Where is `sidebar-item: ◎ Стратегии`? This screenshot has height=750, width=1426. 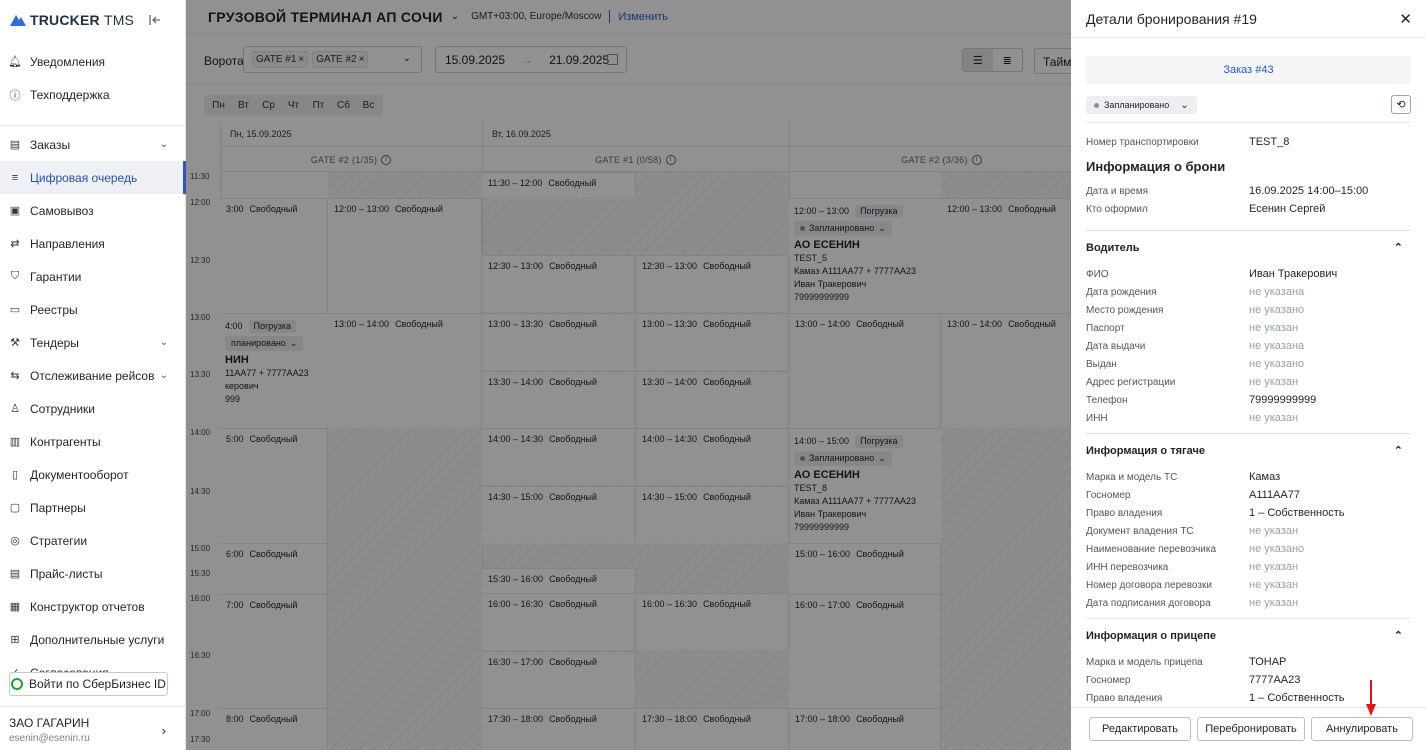 sidebar-item: ◎ Стратегии is located at coordinates (93, 540).